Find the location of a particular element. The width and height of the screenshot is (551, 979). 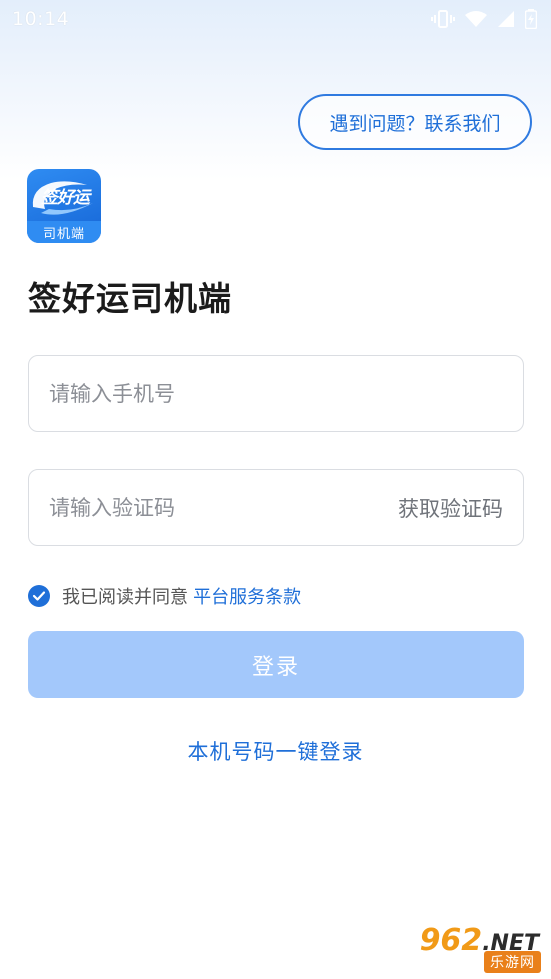

status-bar: 10:14 is located at coordinates (275, 19).